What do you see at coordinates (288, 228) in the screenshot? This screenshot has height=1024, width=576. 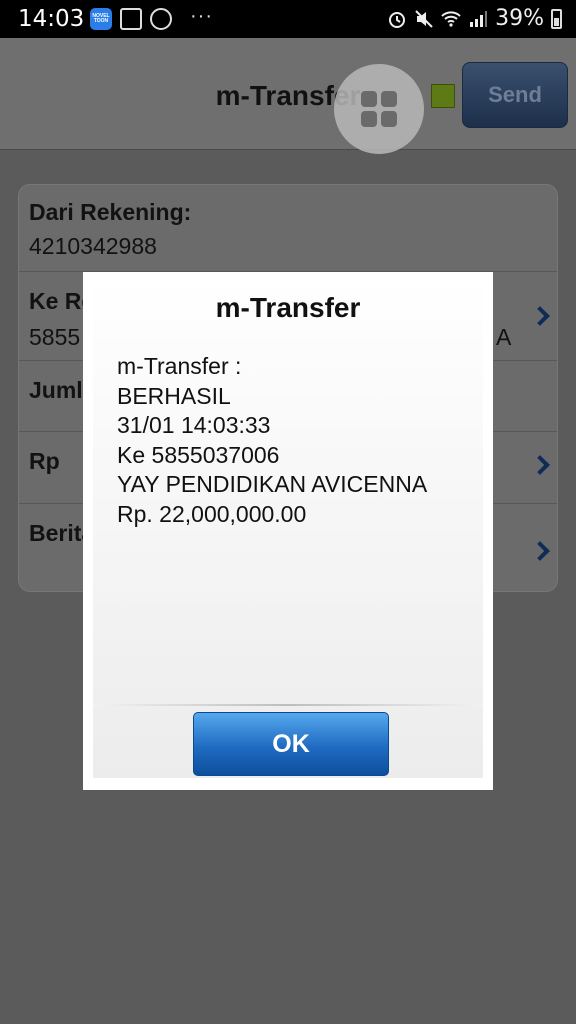 I see `from-account-row: Dari Rekening: 4210342988` at bounding box center [288, 228].